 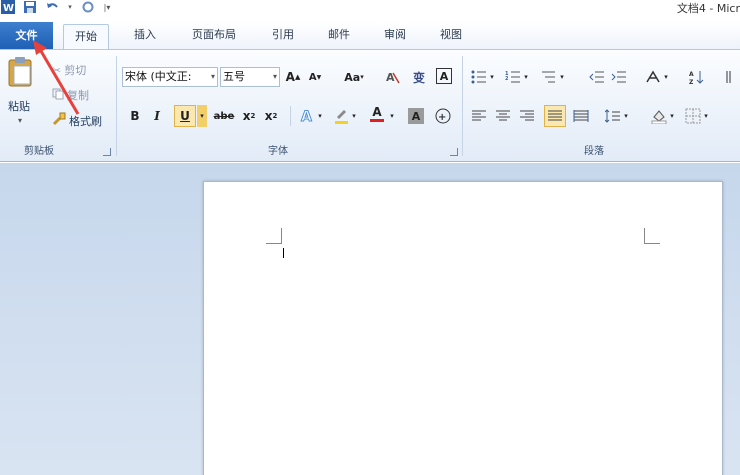 I want to click on cut-button: ✂ 剪切, so click(x=69, y=70).